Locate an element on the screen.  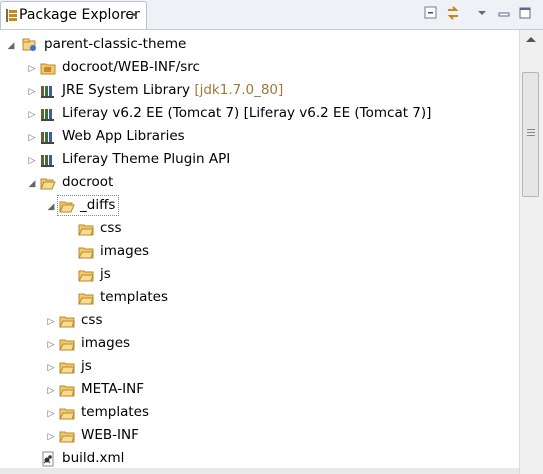
project-icon is located at coordinates (29, 44).